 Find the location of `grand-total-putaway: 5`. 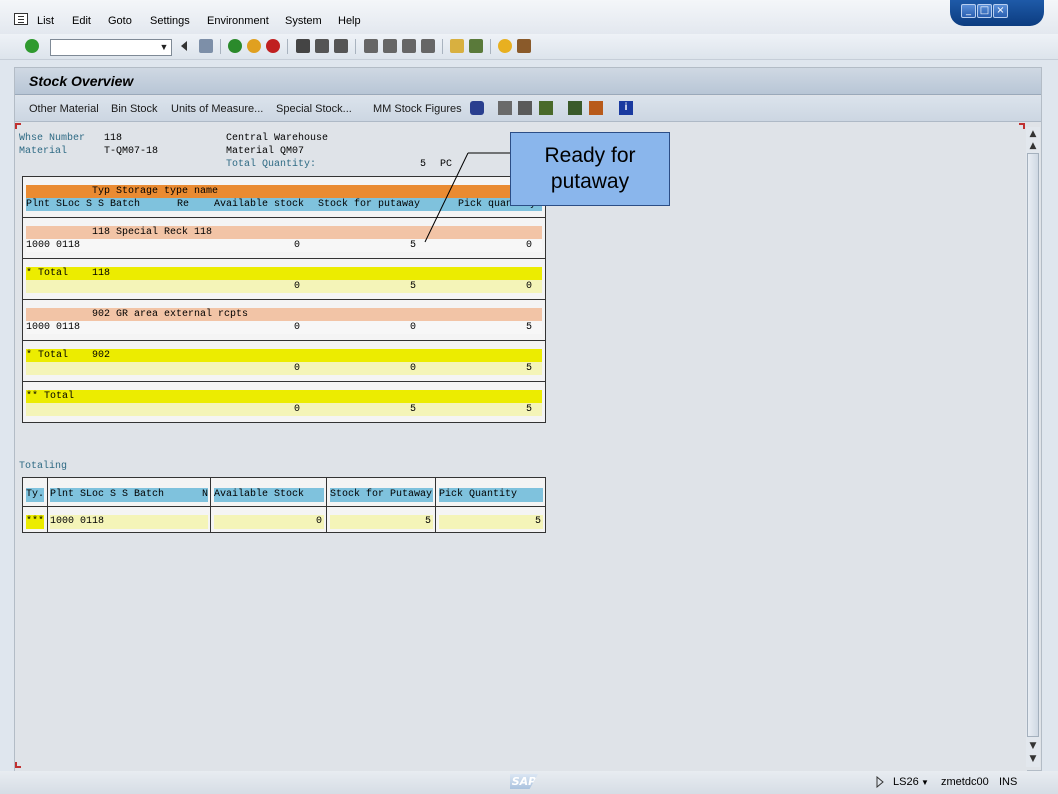

grand-total-putaway: 5 is located at coordinates (412, 409).